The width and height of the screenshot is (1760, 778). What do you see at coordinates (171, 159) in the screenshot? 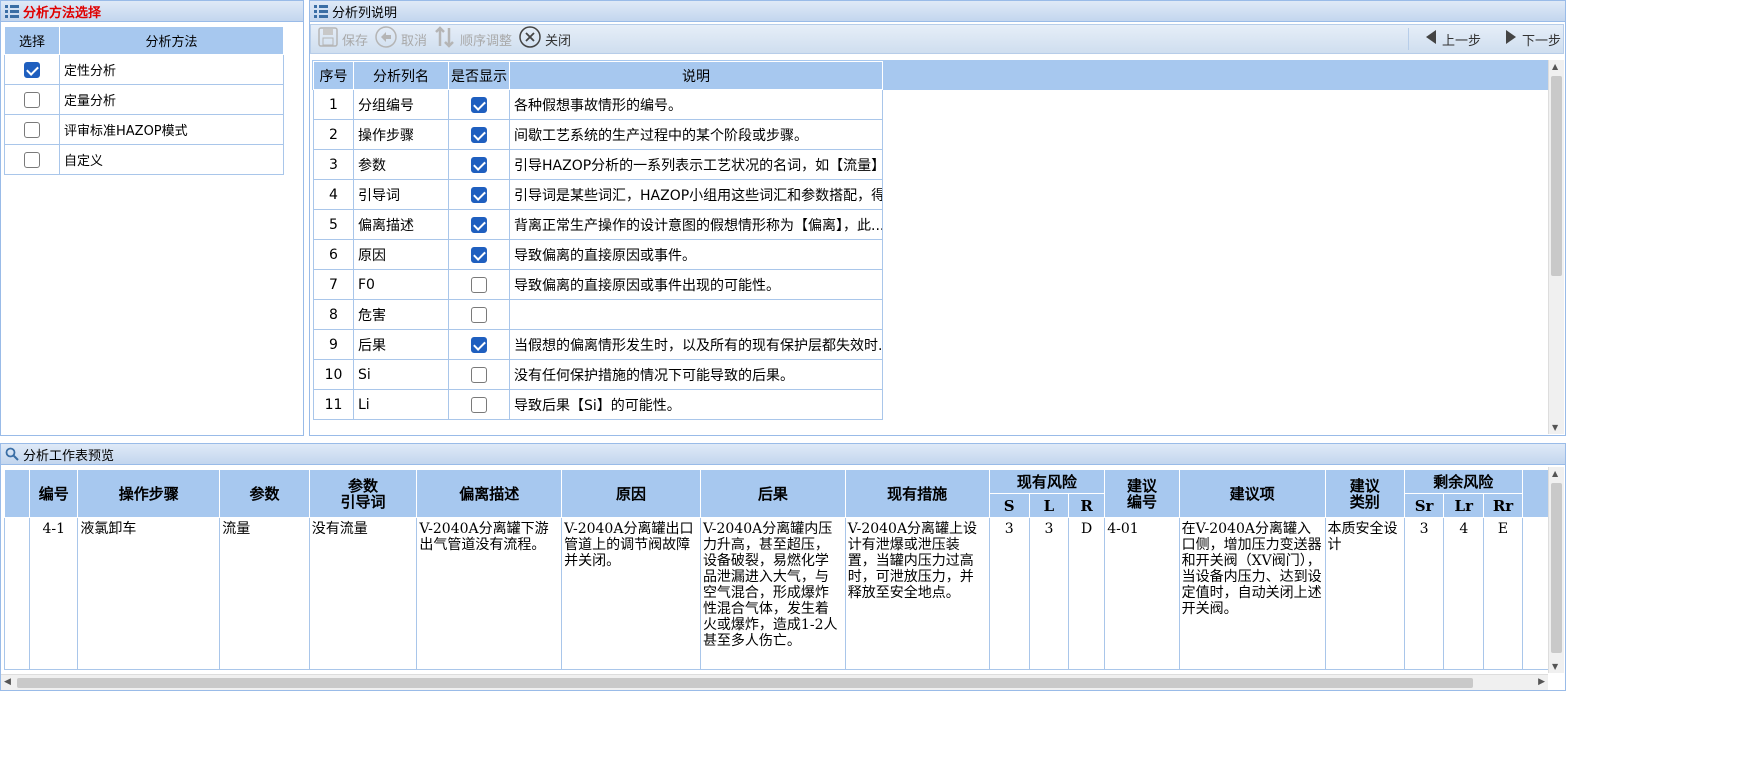
I see `method-label: 自定义` at bounding box center [171, 159].